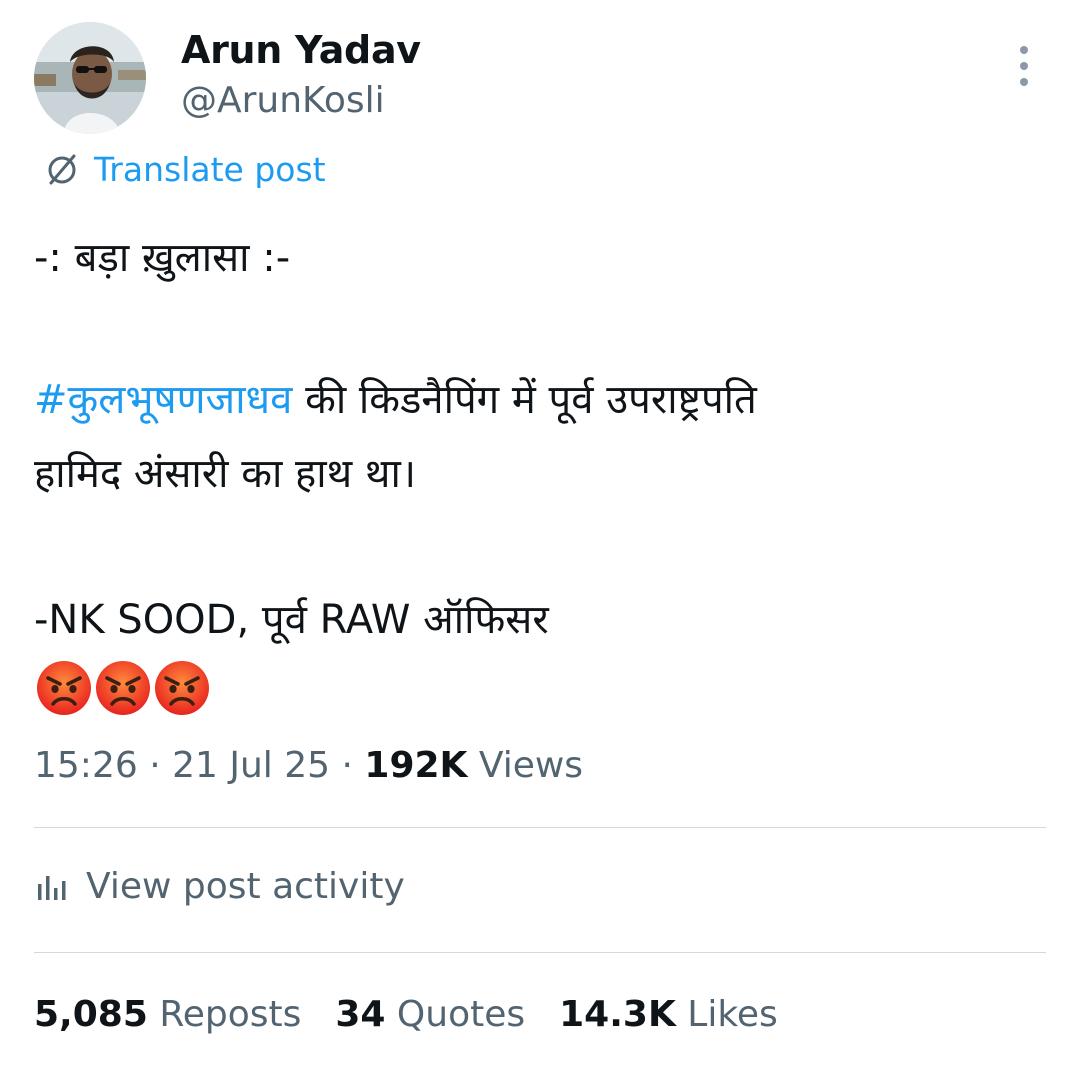 The height and width of the screenshot is (1074, 1080). I want to click on translate-post-button: Translate post, so click(185, 169).